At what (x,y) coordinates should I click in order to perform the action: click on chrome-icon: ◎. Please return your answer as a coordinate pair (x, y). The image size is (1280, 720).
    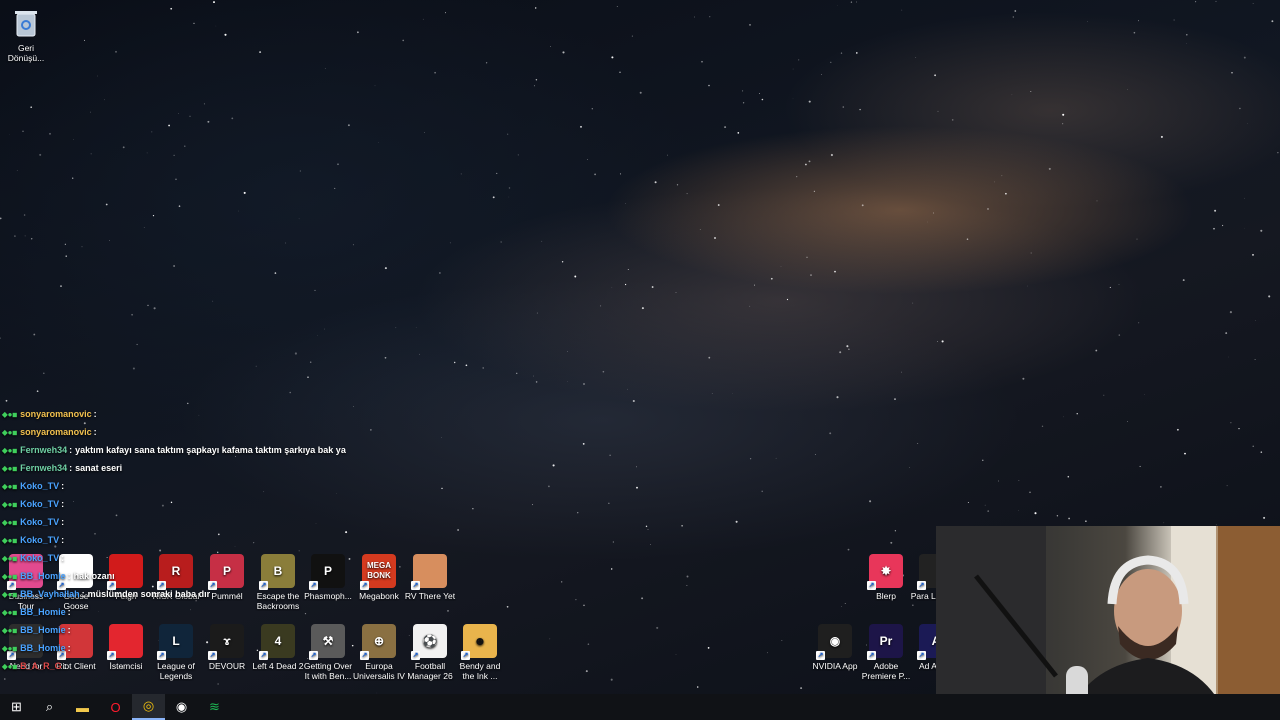
    Looking at the image, I should click on (148, 707).